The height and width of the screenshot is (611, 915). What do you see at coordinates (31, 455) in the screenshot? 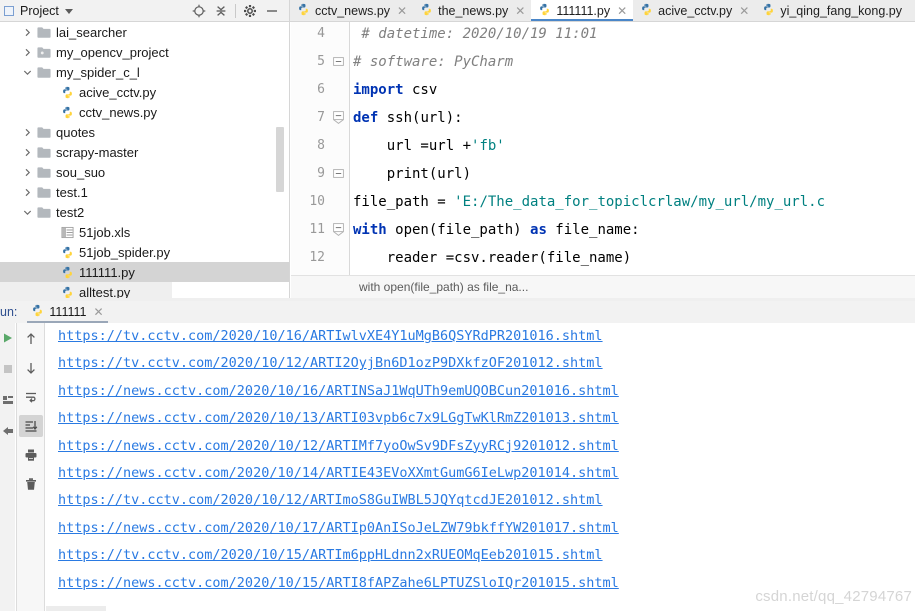
I see `print-icon` at bounding box center [31, 455].